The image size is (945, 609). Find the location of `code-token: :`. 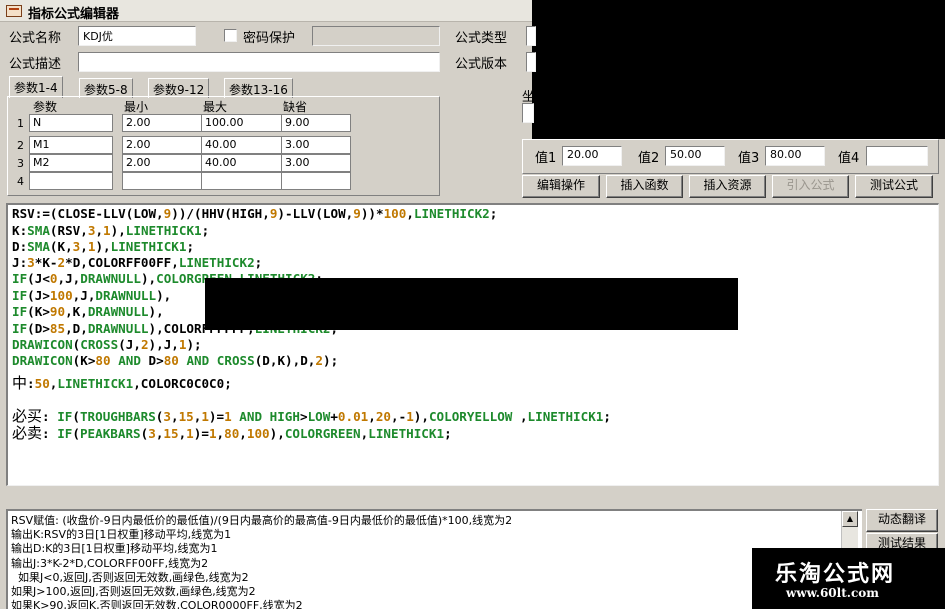

code-token: : is located at coordinates (50, 433).